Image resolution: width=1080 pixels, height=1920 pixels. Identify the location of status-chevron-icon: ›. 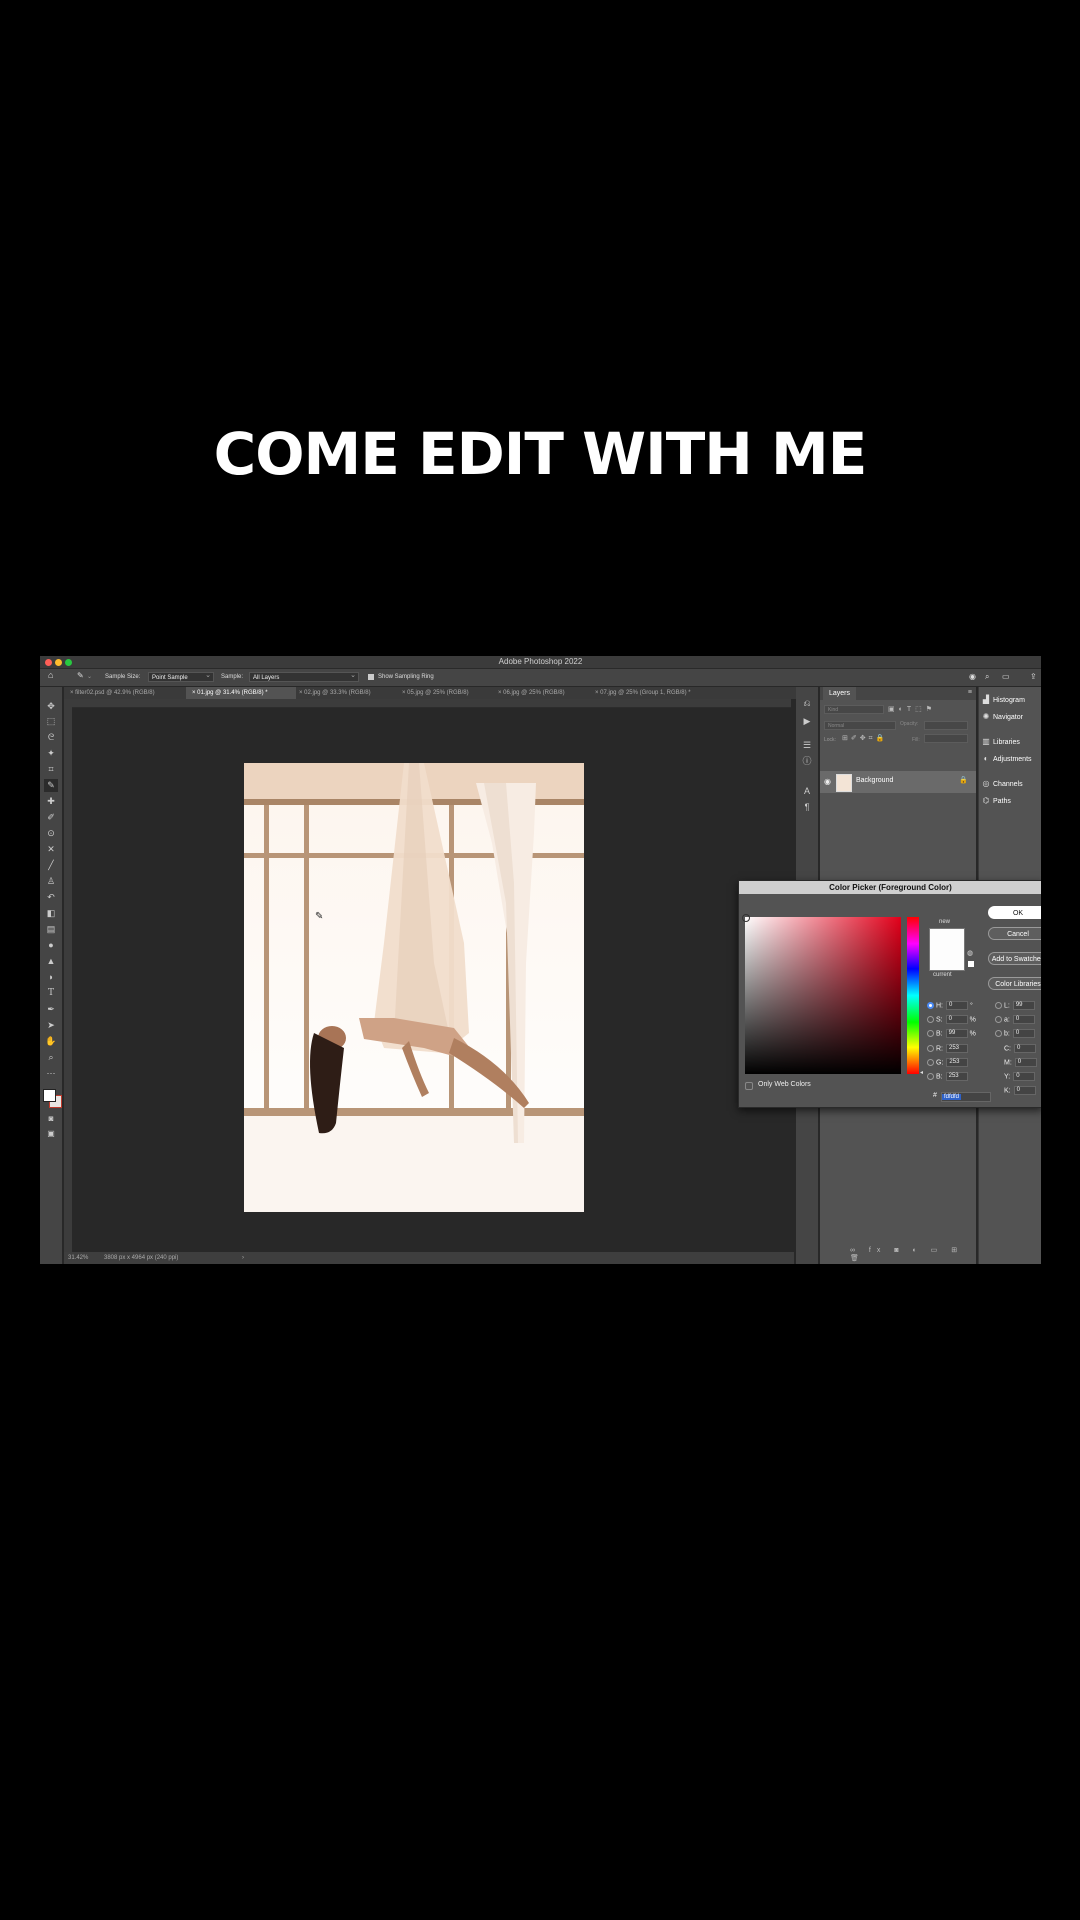
(243, 1258).